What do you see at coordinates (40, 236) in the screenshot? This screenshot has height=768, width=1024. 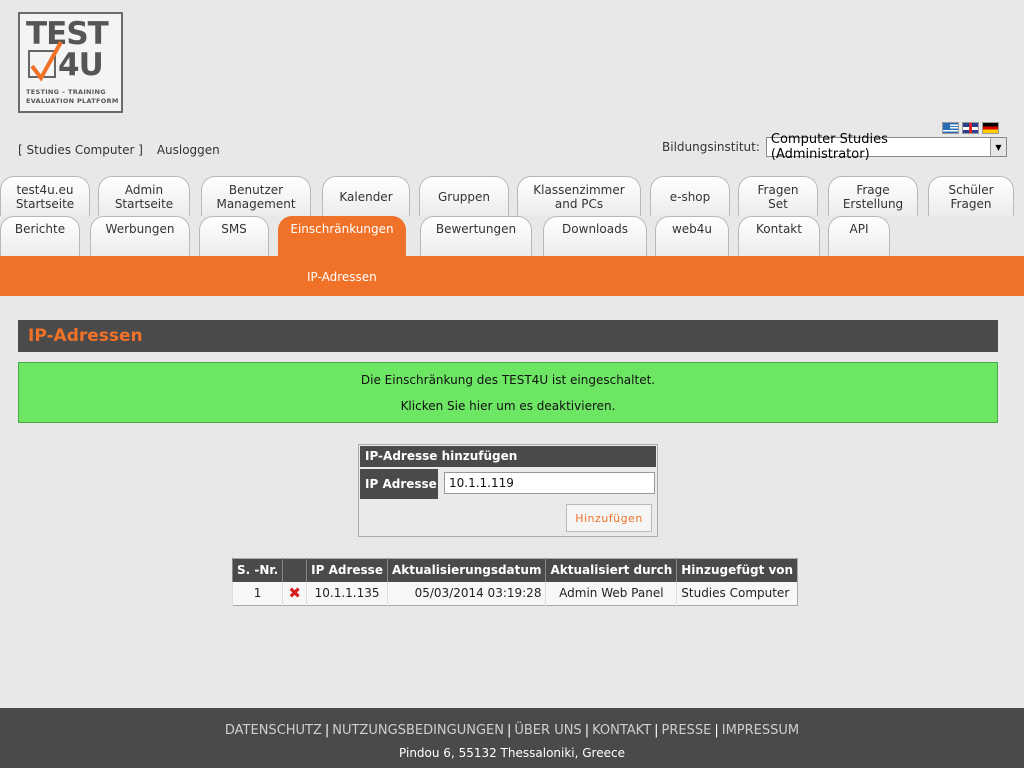 I see `tab-berichte: Berichte` at bounding box center [40, 236].